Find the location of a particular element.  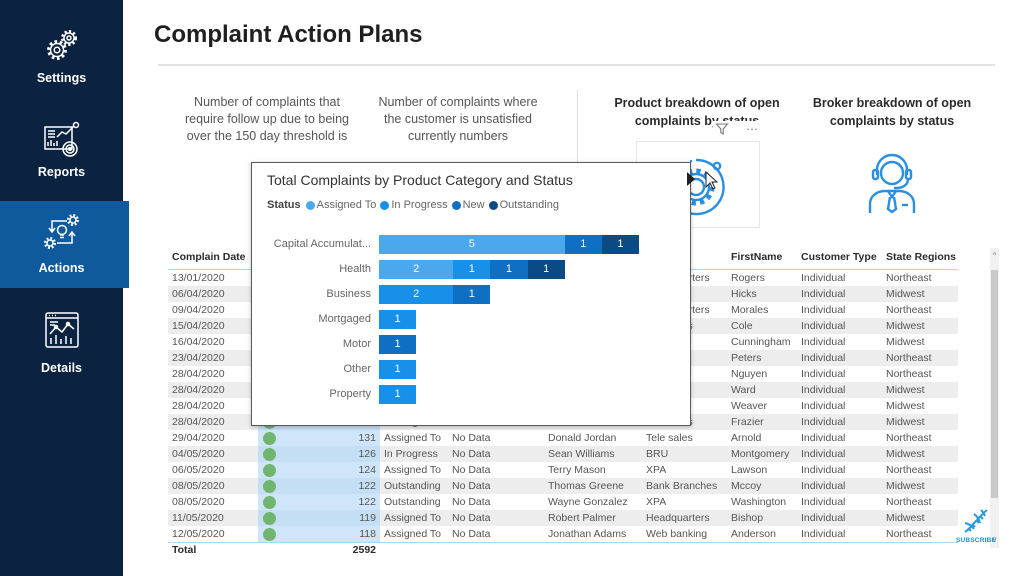

cell-first-name: Cole is located at coordinates (742, 326).